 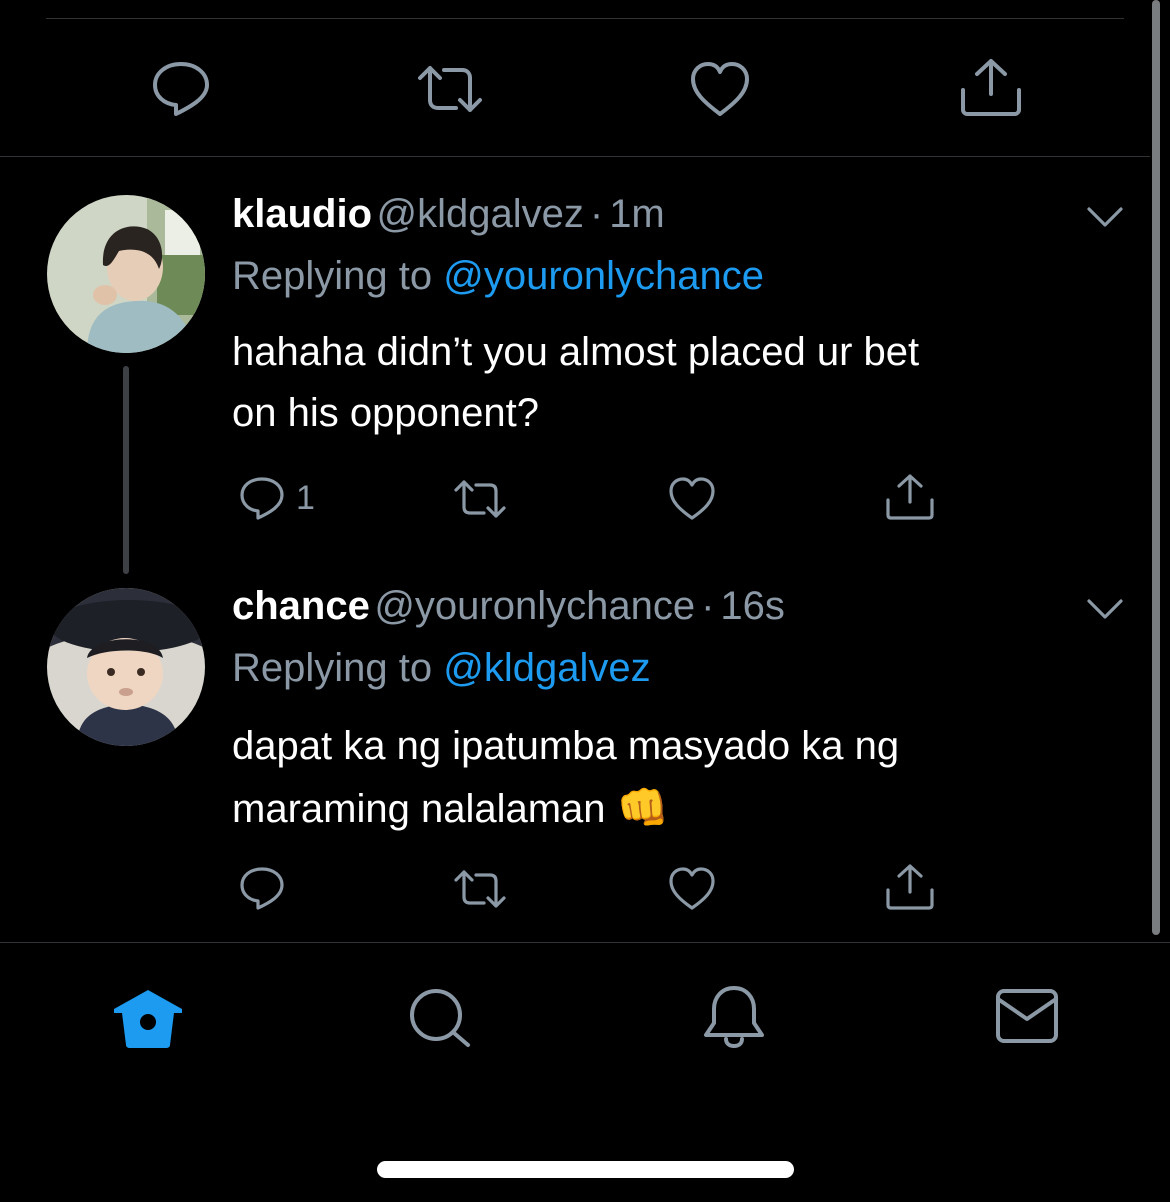 I want to click on tweet-text-segment: maraming nalalaman, so click(x=419, y=809).